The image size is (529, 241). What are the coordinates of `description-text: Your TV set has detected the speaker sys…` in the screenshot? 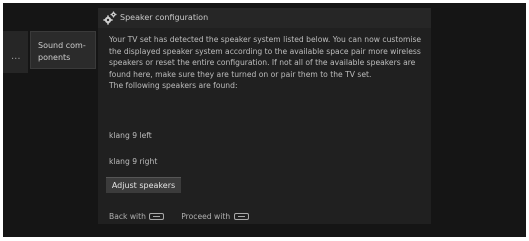 It's located at (265, 57).